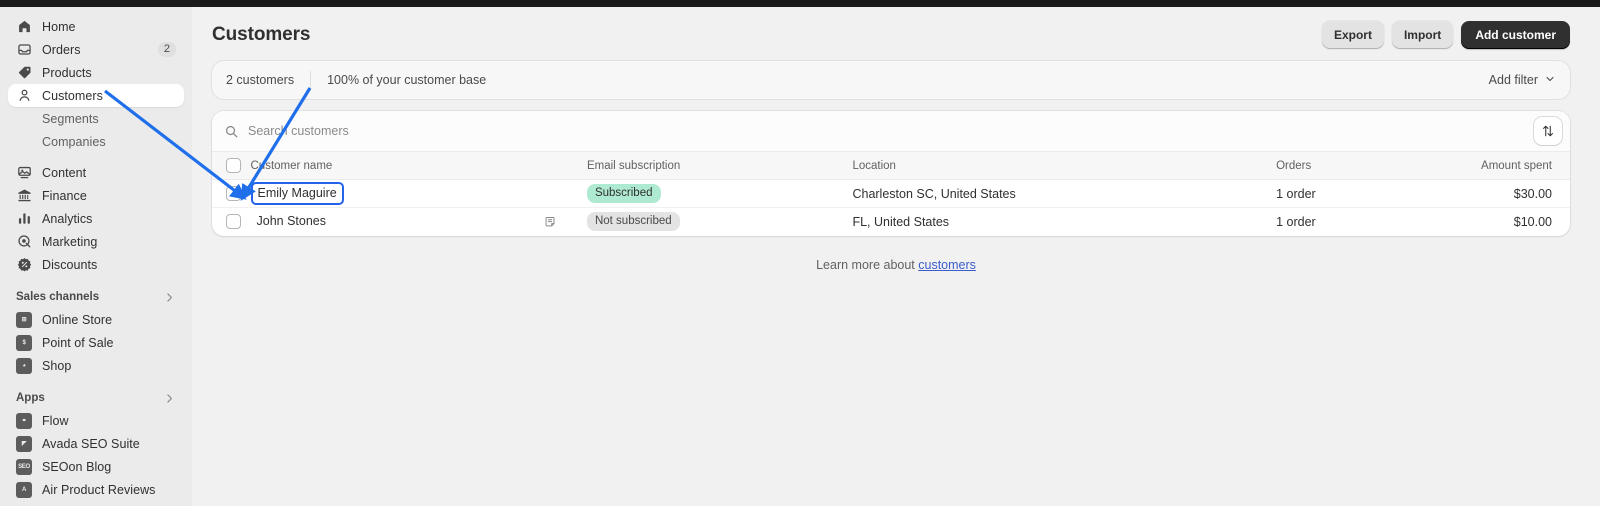 This screenshot has width=1600, height=506. What do you see at coordinates (96, 297) in the screenshot?
I see `sidebar-section-sales-channels: Sales channels` at bounding box center [96, 297].